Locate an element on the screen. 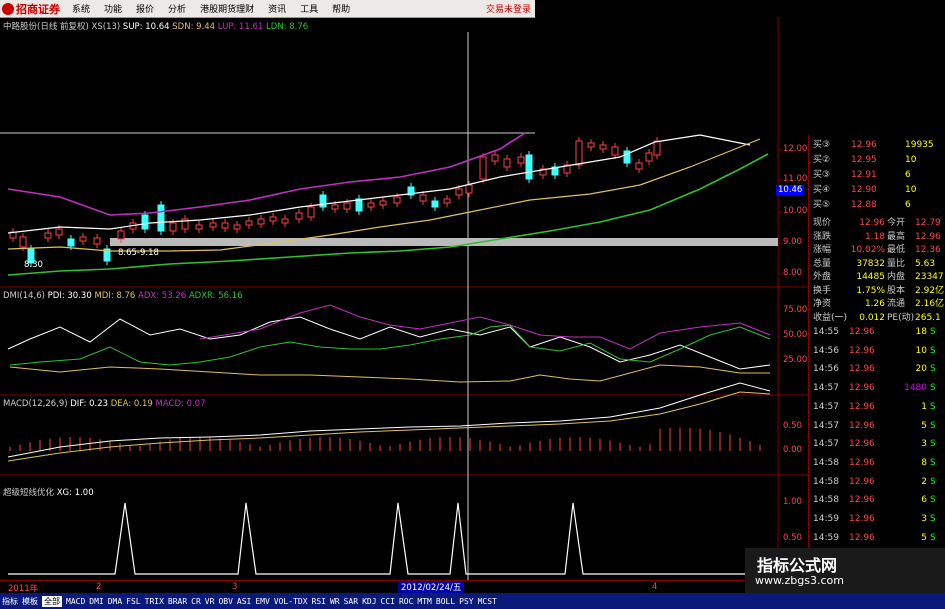 The height and width of the screenshot is (609, 945). indicator-tab: 模板 is located at coordinates (30, 601).